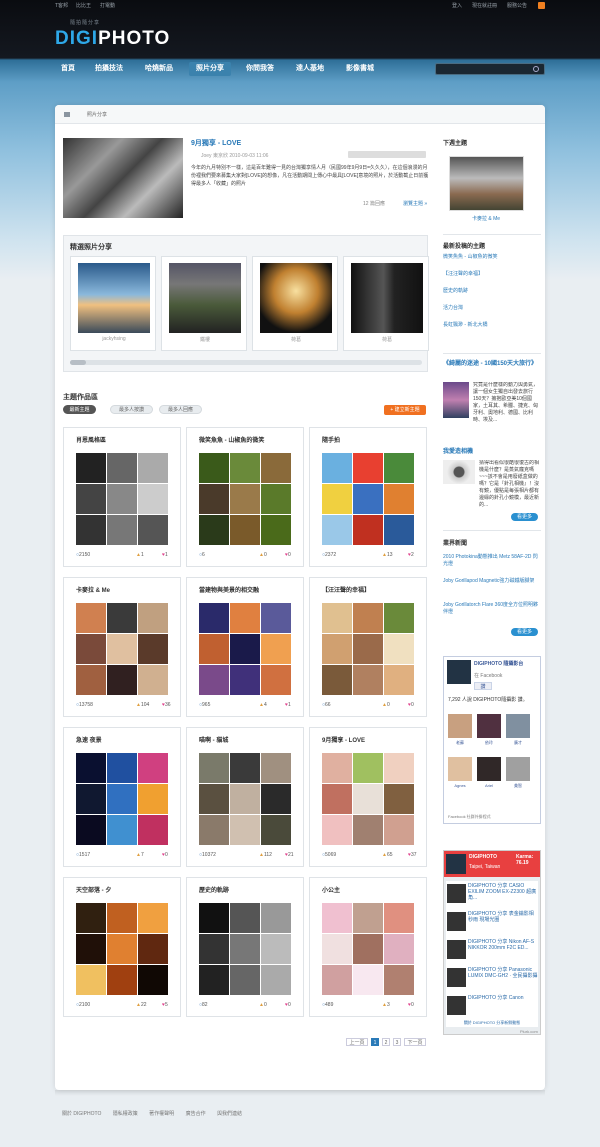 The height and width of the screenshot is (1147, 600). Describe the element at coordinates (459, 672) in the screenshot. I see `fb-logo` at that location.